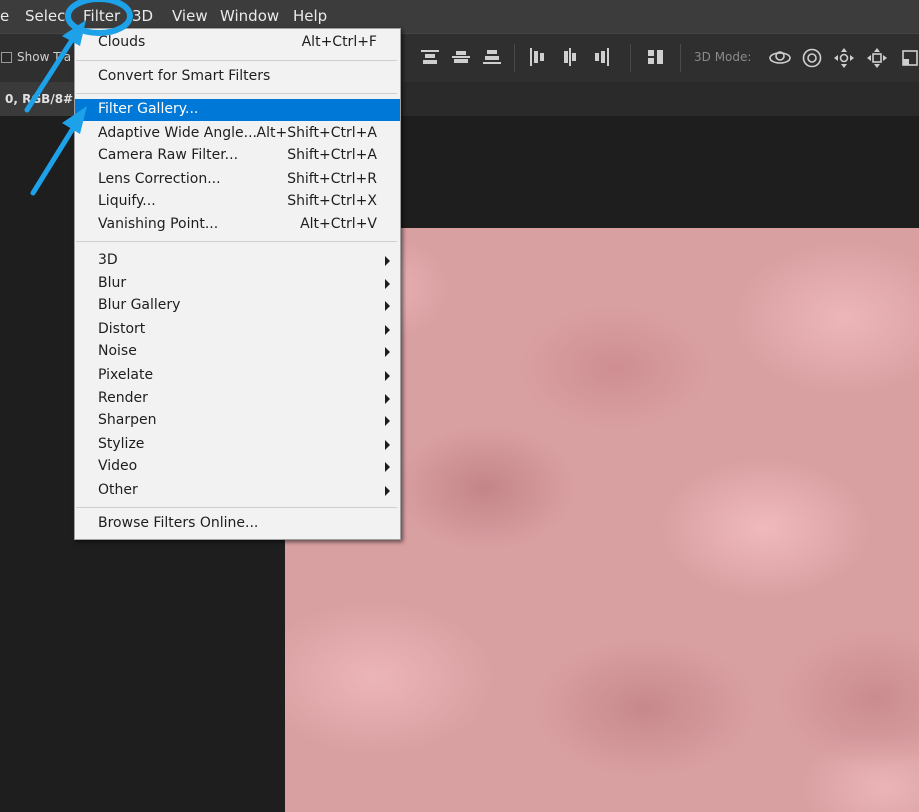 Image resolution: width=919 pixels, height=812 pixels. I want to click on menu-item-lens-correction: Lens Correction... Shift+Ctrl+R, so click(237, 180).